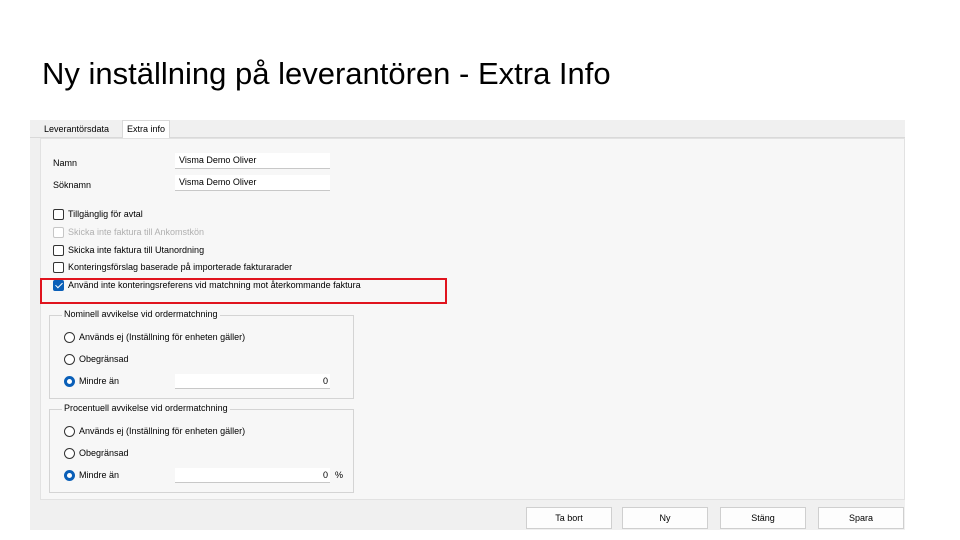  I want to click on radio-nominell-obegransad: Obegränsad, so click(96, 359).